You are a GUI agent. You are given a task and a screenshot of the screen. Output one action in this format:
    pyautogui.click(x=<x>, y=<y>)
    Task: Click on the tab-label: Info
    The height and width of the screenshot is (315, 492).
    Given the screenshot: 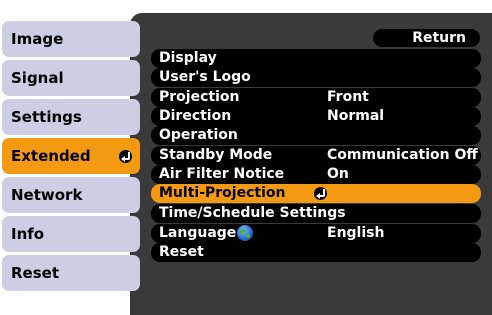 What is the action you would take?
    pyautogui.click(x=28, y=234)
    